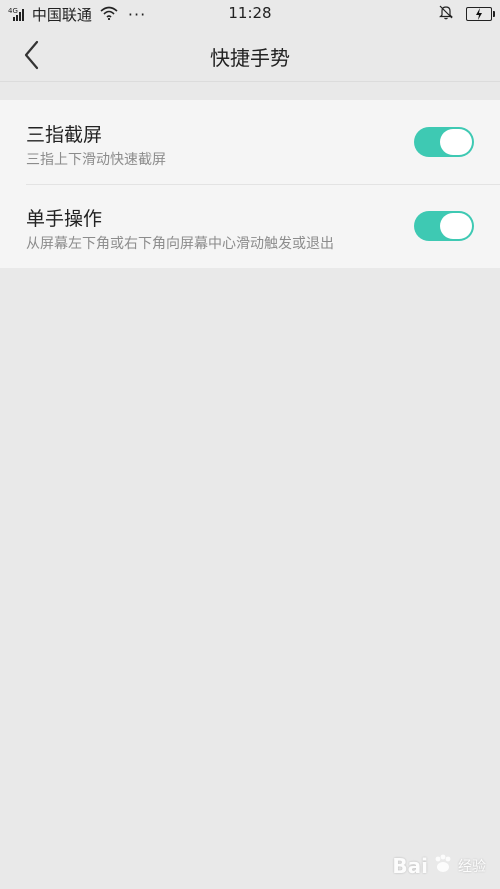  What do you see at coordinates (472, 867) in the screenshot?
I see `watermark-suffix: 经验` at bounding box center [472, 867].